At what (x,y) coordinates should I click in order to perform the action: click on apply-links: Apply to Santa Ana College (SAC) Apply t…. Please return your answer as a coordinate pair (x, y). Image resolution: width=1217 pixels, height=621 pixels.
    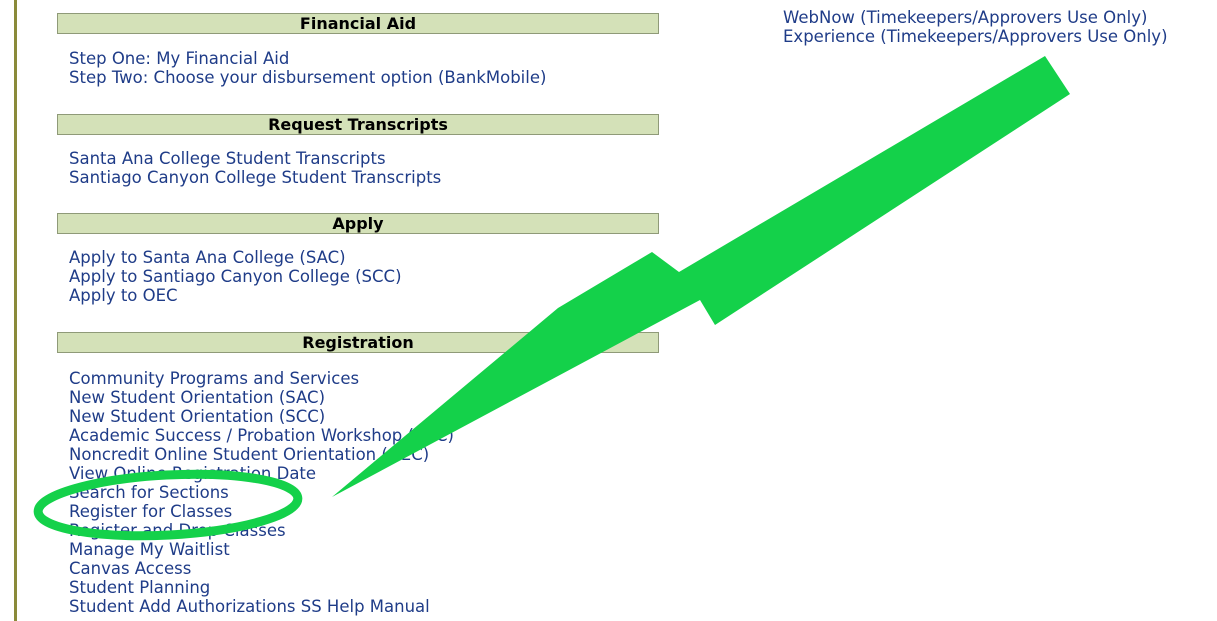
    Looking at the image, I should click on (235, 276).